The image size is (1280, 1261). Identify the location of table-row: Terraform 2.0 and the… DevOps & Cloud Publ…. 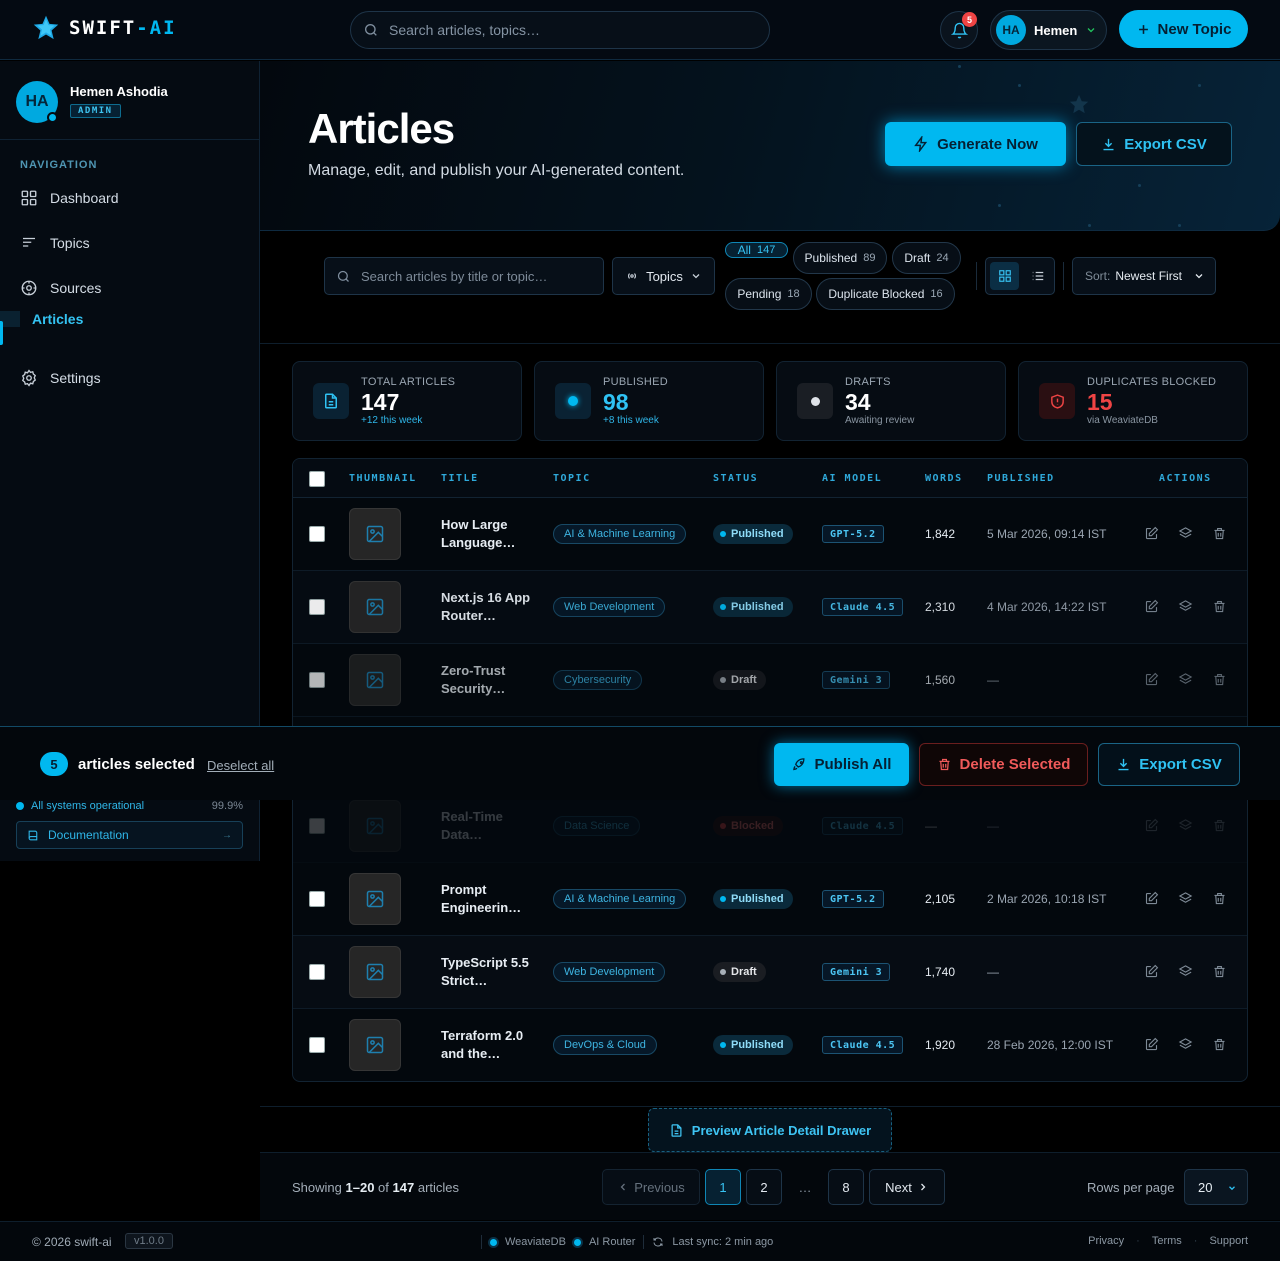
(770, 1045).